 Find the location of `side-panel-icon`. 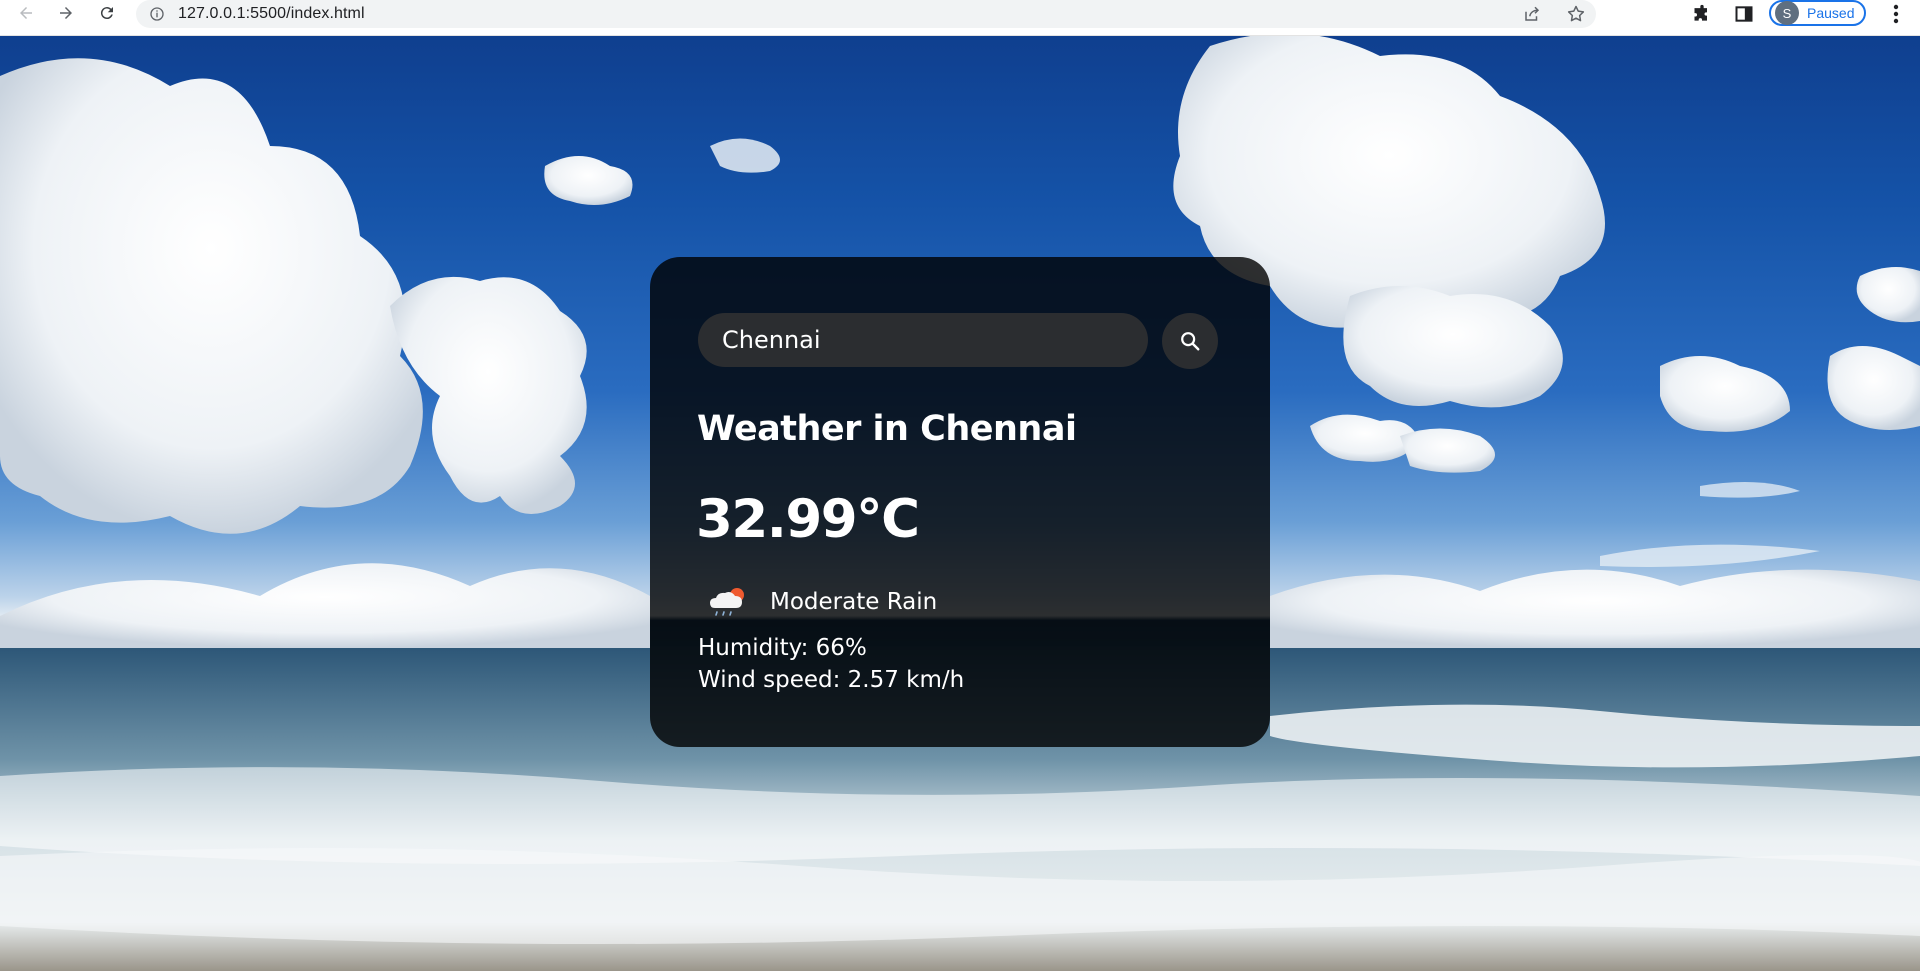

side-panel-icon is located at coordinates (1744, 14).